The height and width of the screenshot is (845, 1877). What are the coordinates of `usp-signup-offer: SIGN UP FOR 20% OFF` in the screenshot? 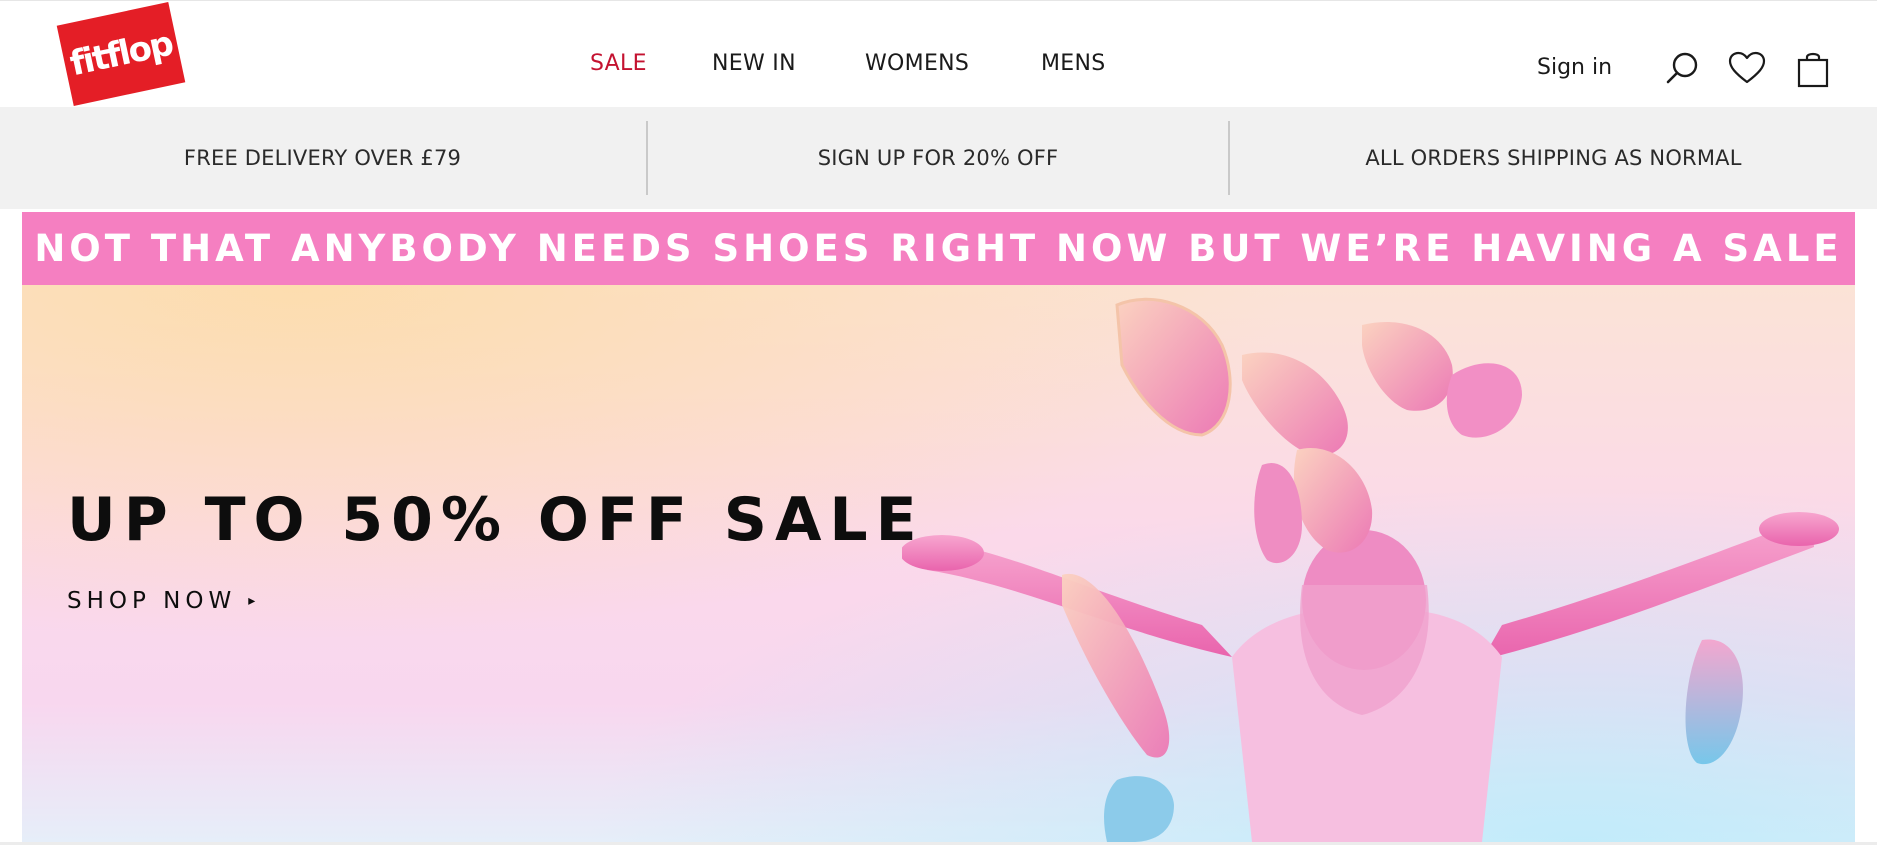 It's located at (938, 158).